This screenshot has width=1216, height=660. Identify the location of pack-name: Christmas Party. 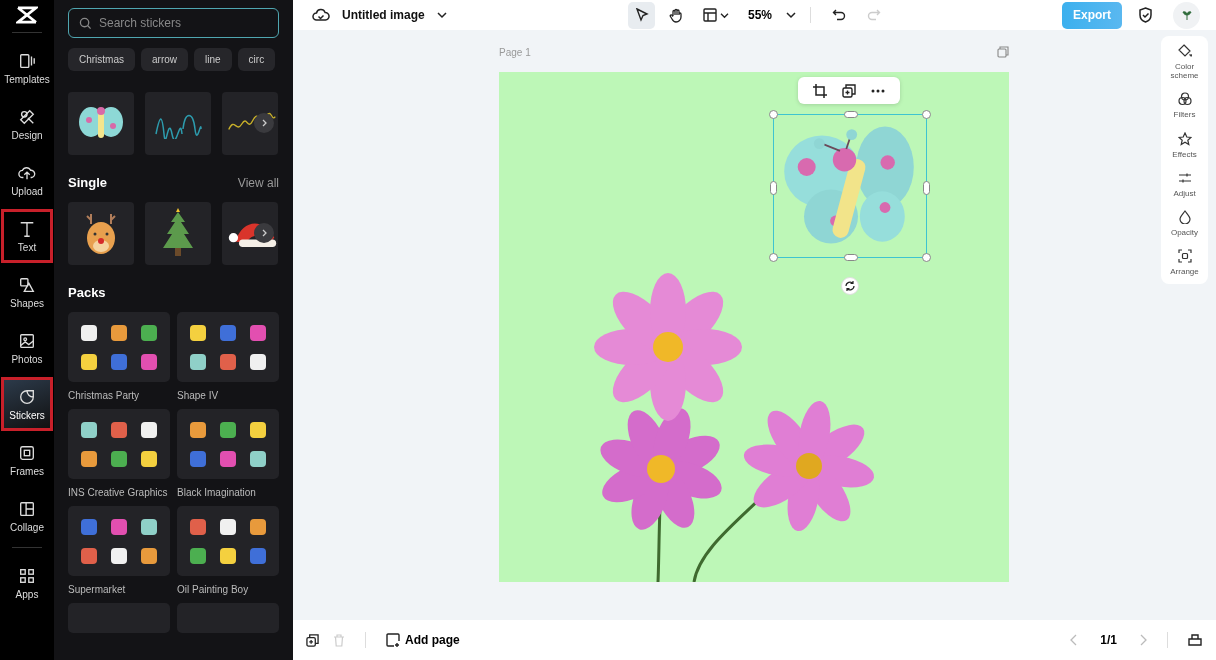
(104, 395).